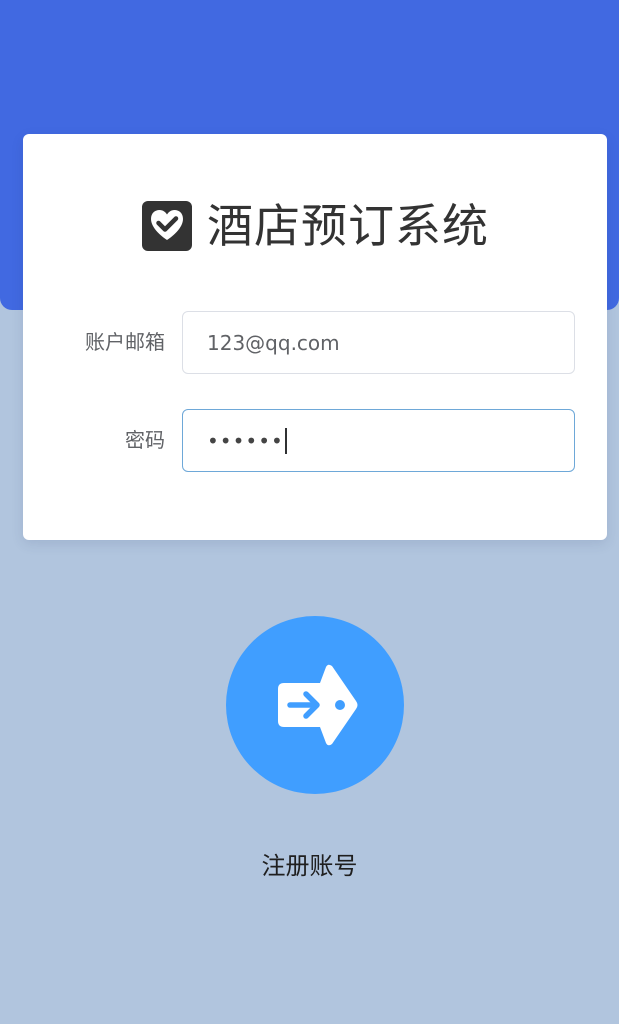 Image resolution: width=619 pixels, height=1024 pixels. What do you see at coordinates (309, 866) in the screenshot?
I see `register-link: 注册账号` at bounding box center [309, 866].